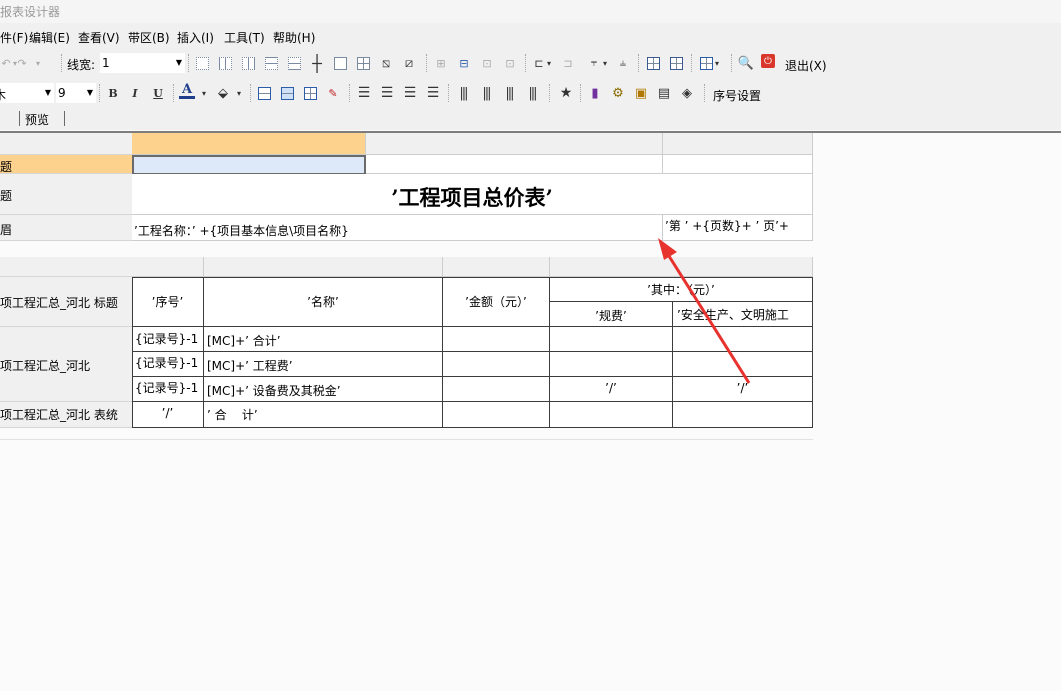 This screenshot has width=1061, height=691. I want to click on settings-icon: ⚙, so click(618, 93).